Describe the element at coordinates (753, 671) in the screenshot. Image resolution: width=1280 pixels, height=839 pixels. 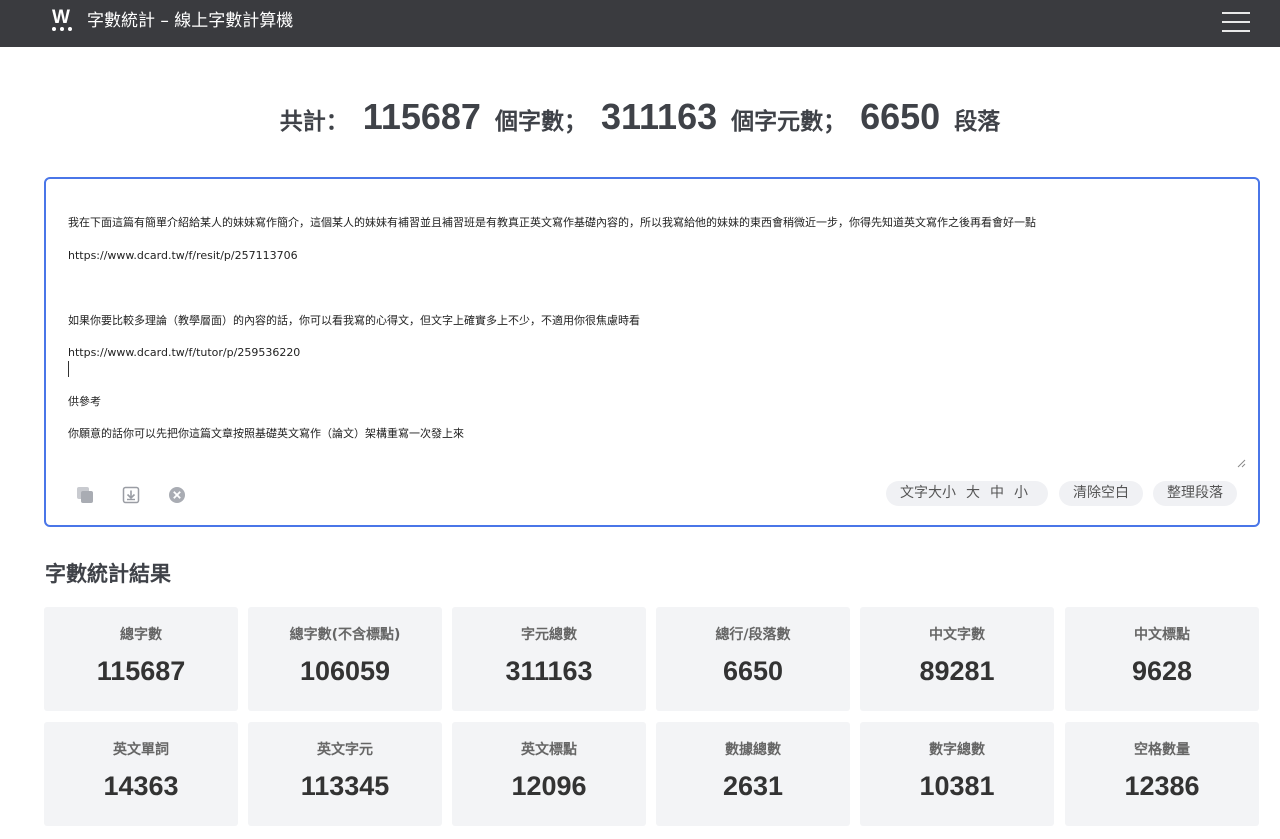
I see `stat-value: 6650` at that location.